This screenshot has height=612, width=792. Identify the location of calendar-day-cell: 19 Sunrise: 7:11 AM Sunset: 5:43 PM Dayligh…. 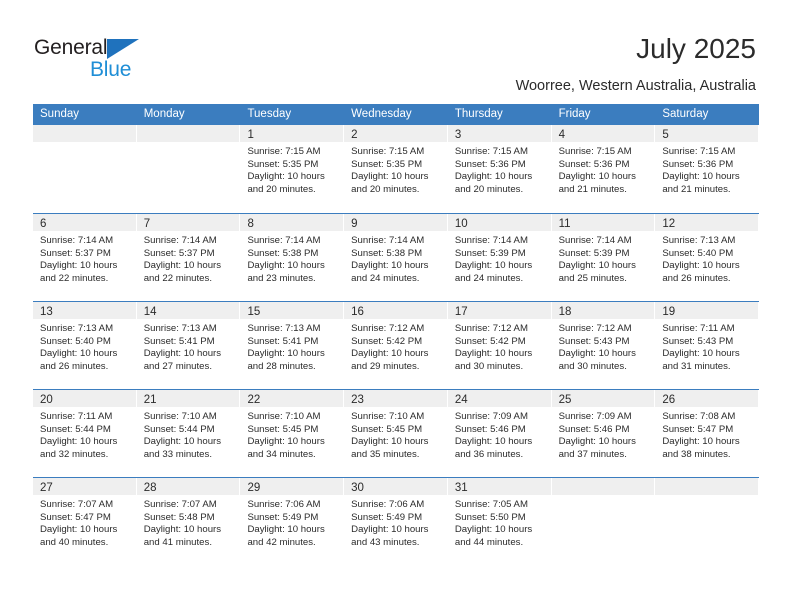
(707, 345).